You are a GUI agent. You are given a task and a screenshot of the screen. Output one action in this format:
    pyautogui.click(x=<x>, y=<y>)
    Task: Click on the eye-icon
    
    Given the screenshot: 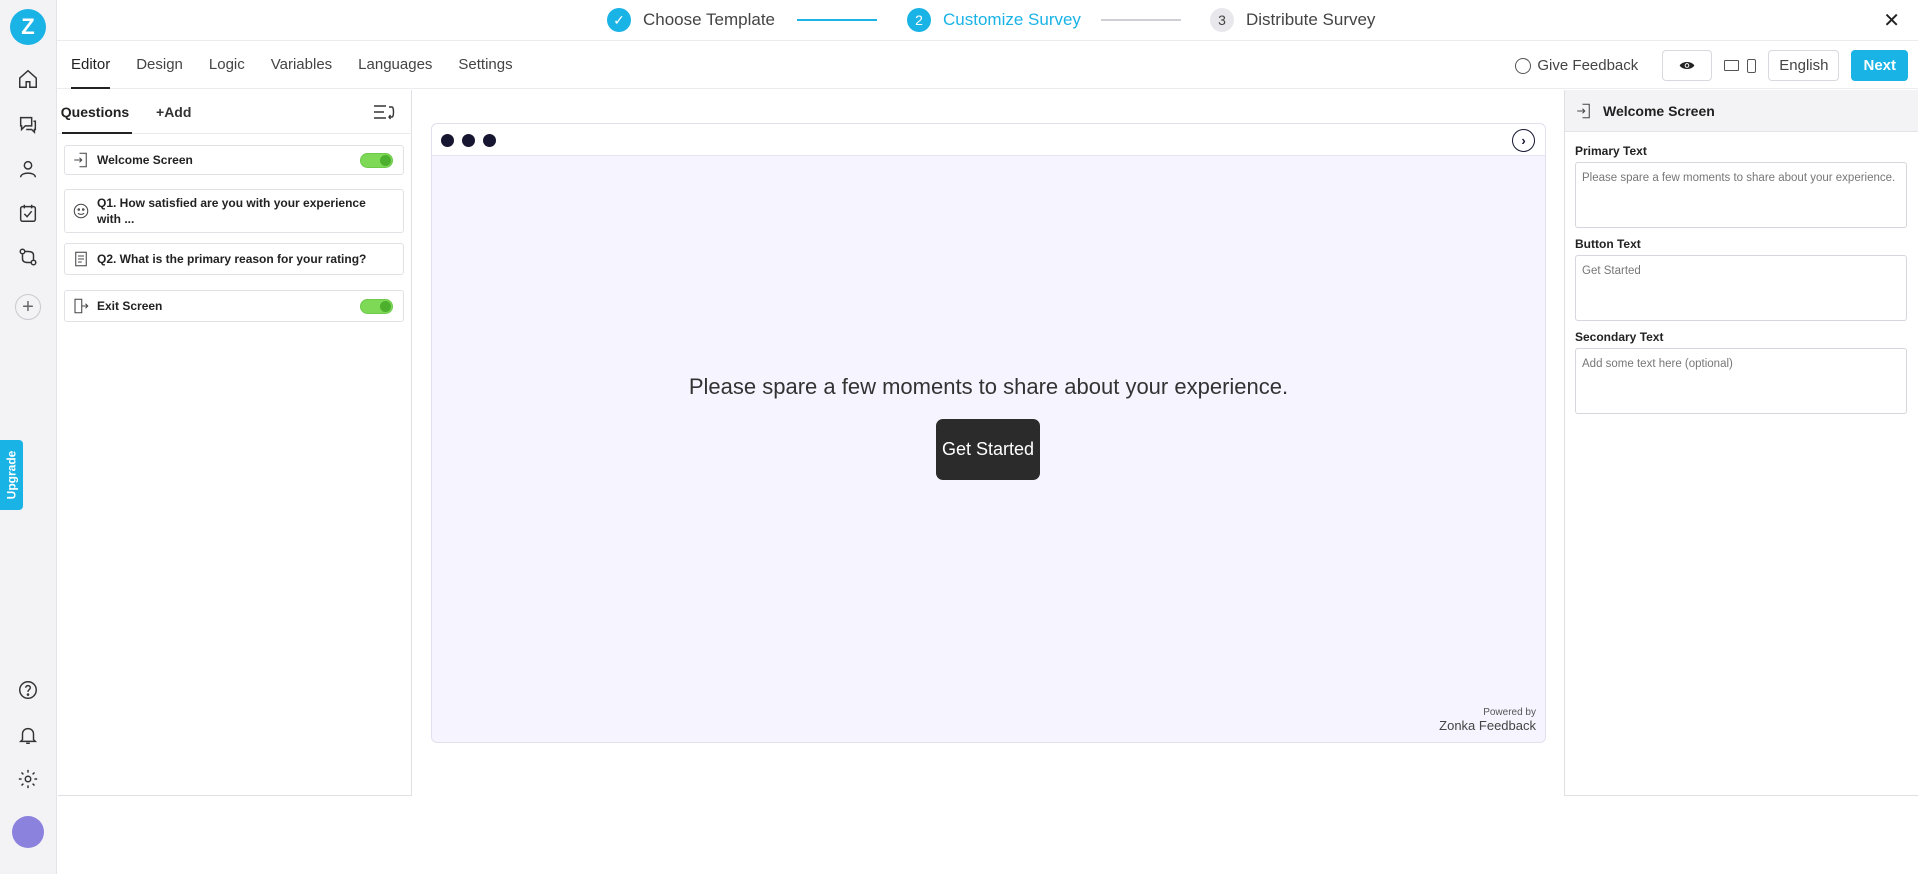 What is the action you would take?
    pyautogui.click(x=1687, y=65)
    